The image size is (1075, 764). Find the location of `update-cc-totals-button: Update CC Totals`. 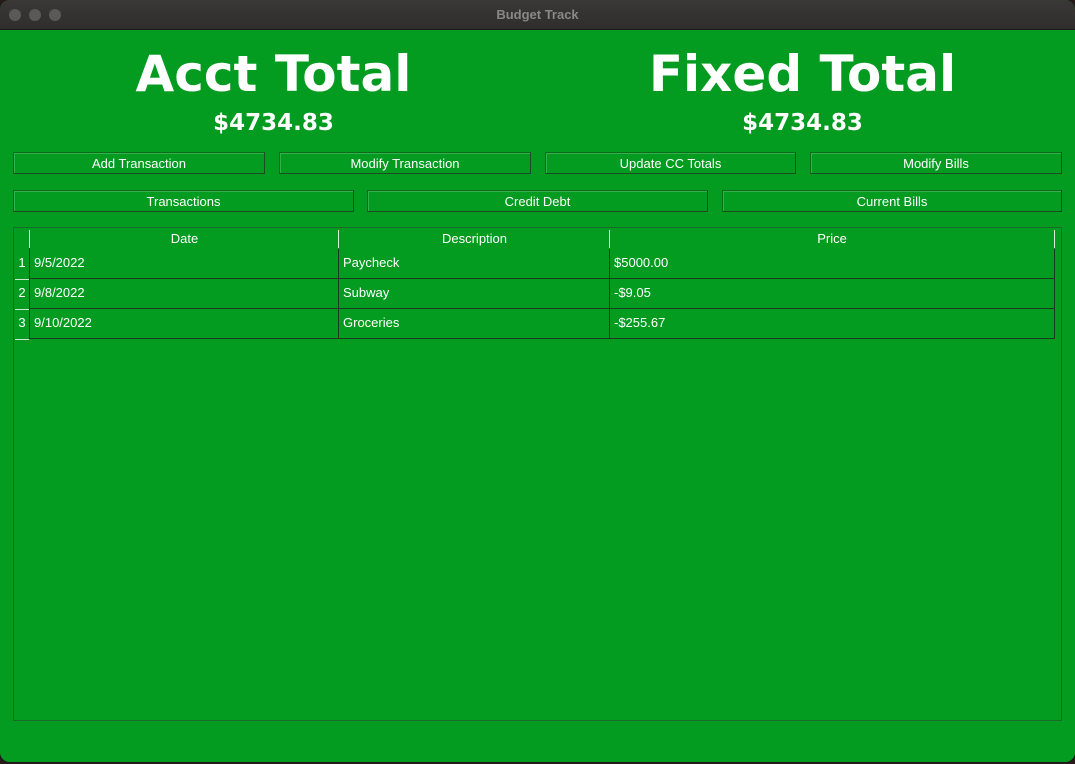

update-cc-totals-button: Update CC Totals is located at coordinates (670, 163).